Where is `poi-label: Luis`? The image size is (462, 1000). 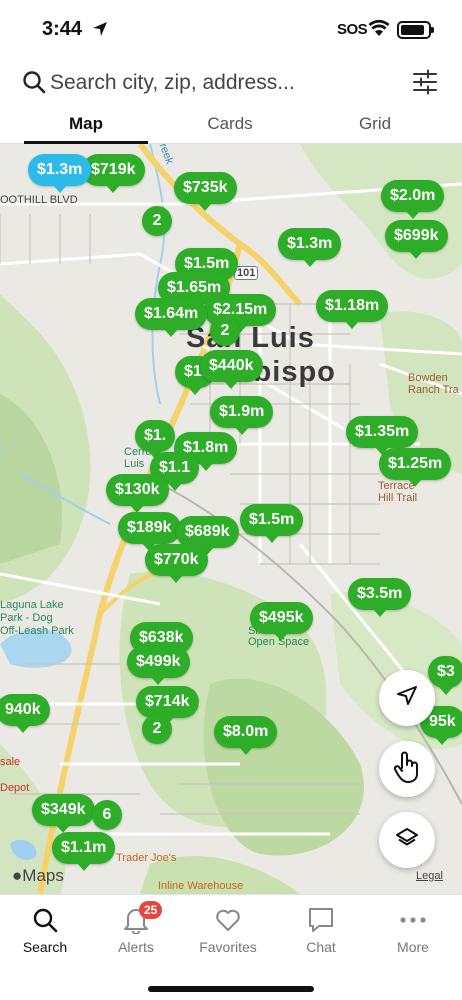 poi-label: Luis is located at coordinates (134, 464).